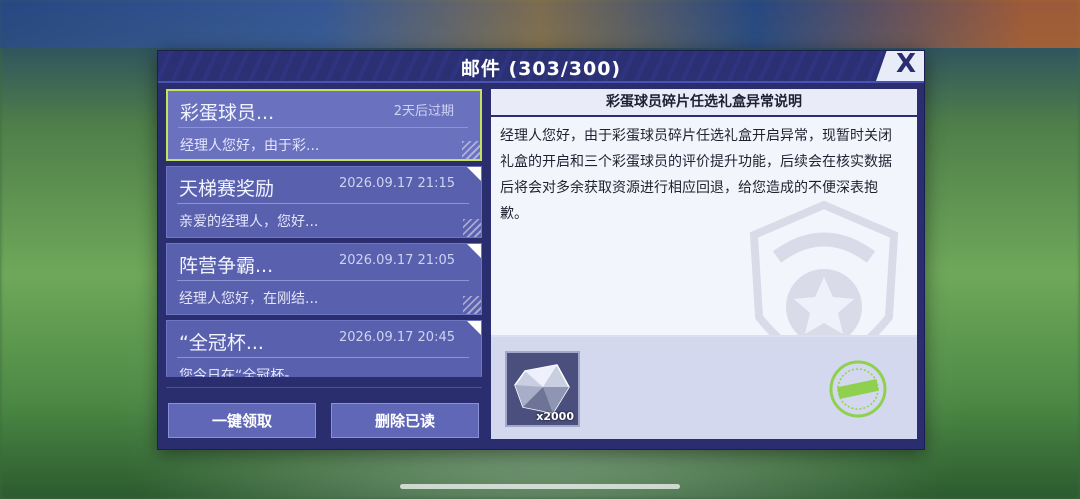  Describe the element at coordinates (704, 388) in the screenshot. I see `attachment-area: x2000` at that location.